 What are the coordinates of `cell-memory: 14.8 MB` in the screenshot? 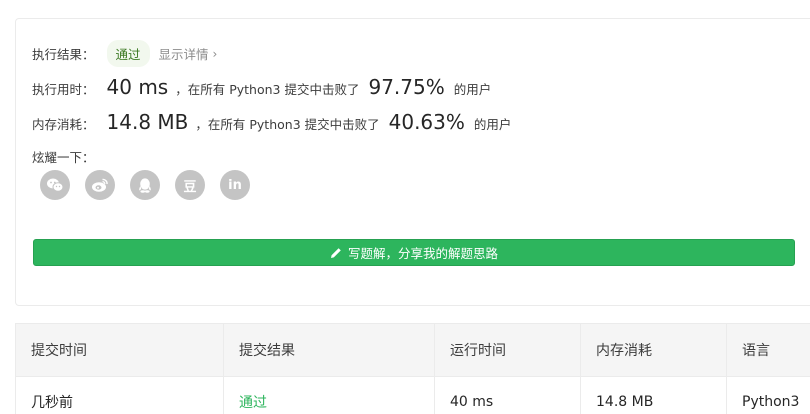 It's located at (654, 395).